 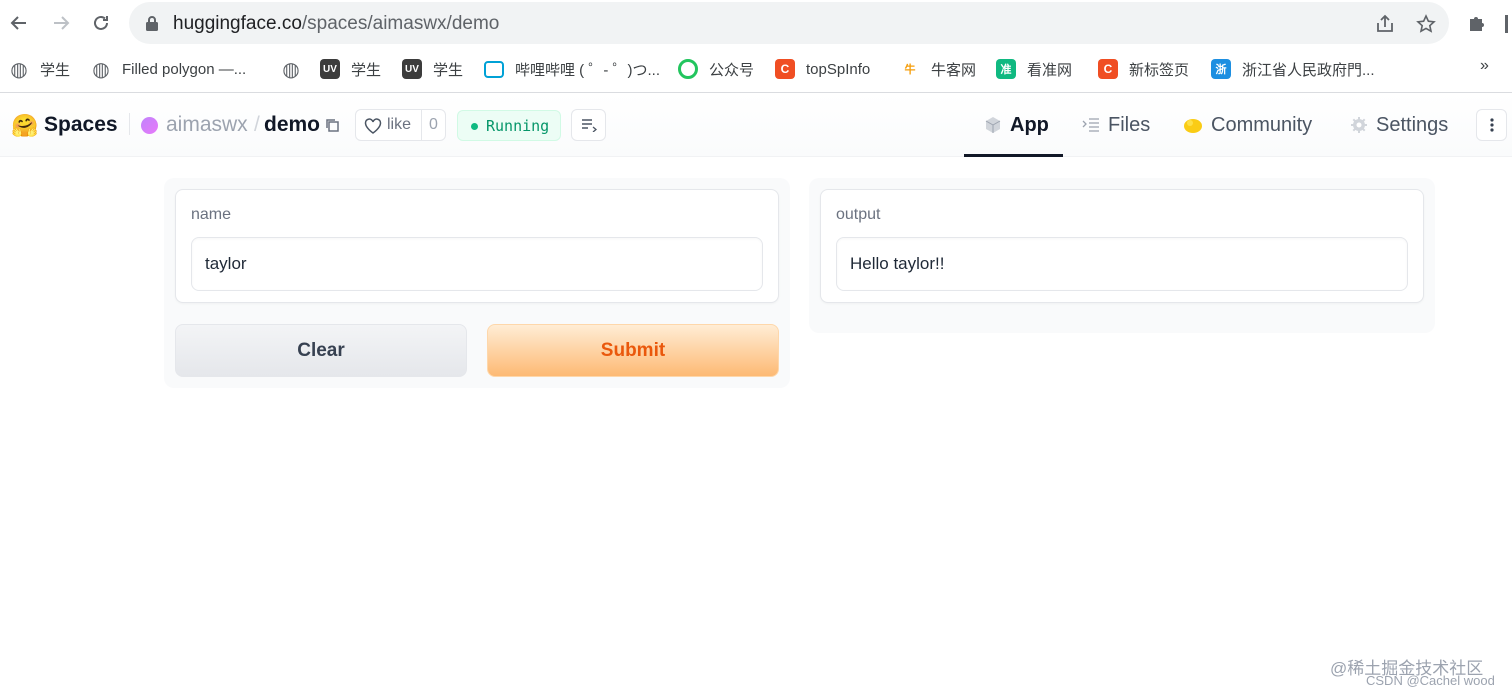 I want to click on lock-icon, so click(x=152, y=23).